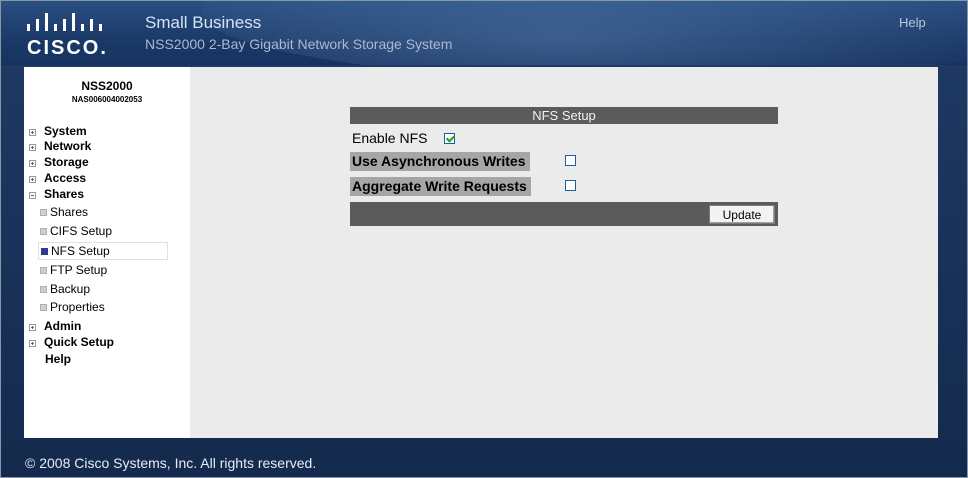 This screenshot has width=968, height=478. Describe the element at coordinates (564, 115) in the screenshot. I see `nfs-setup-section-title: NFS Setup` at that location.